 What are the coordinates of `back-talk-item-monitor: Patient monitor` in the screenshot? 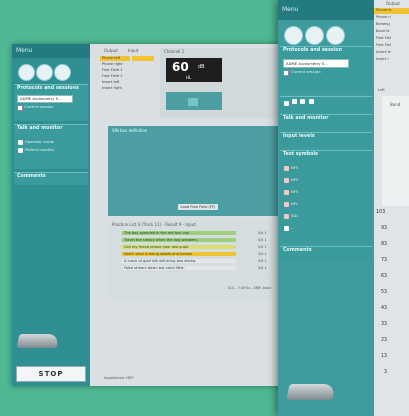 It's located at (36, 150).